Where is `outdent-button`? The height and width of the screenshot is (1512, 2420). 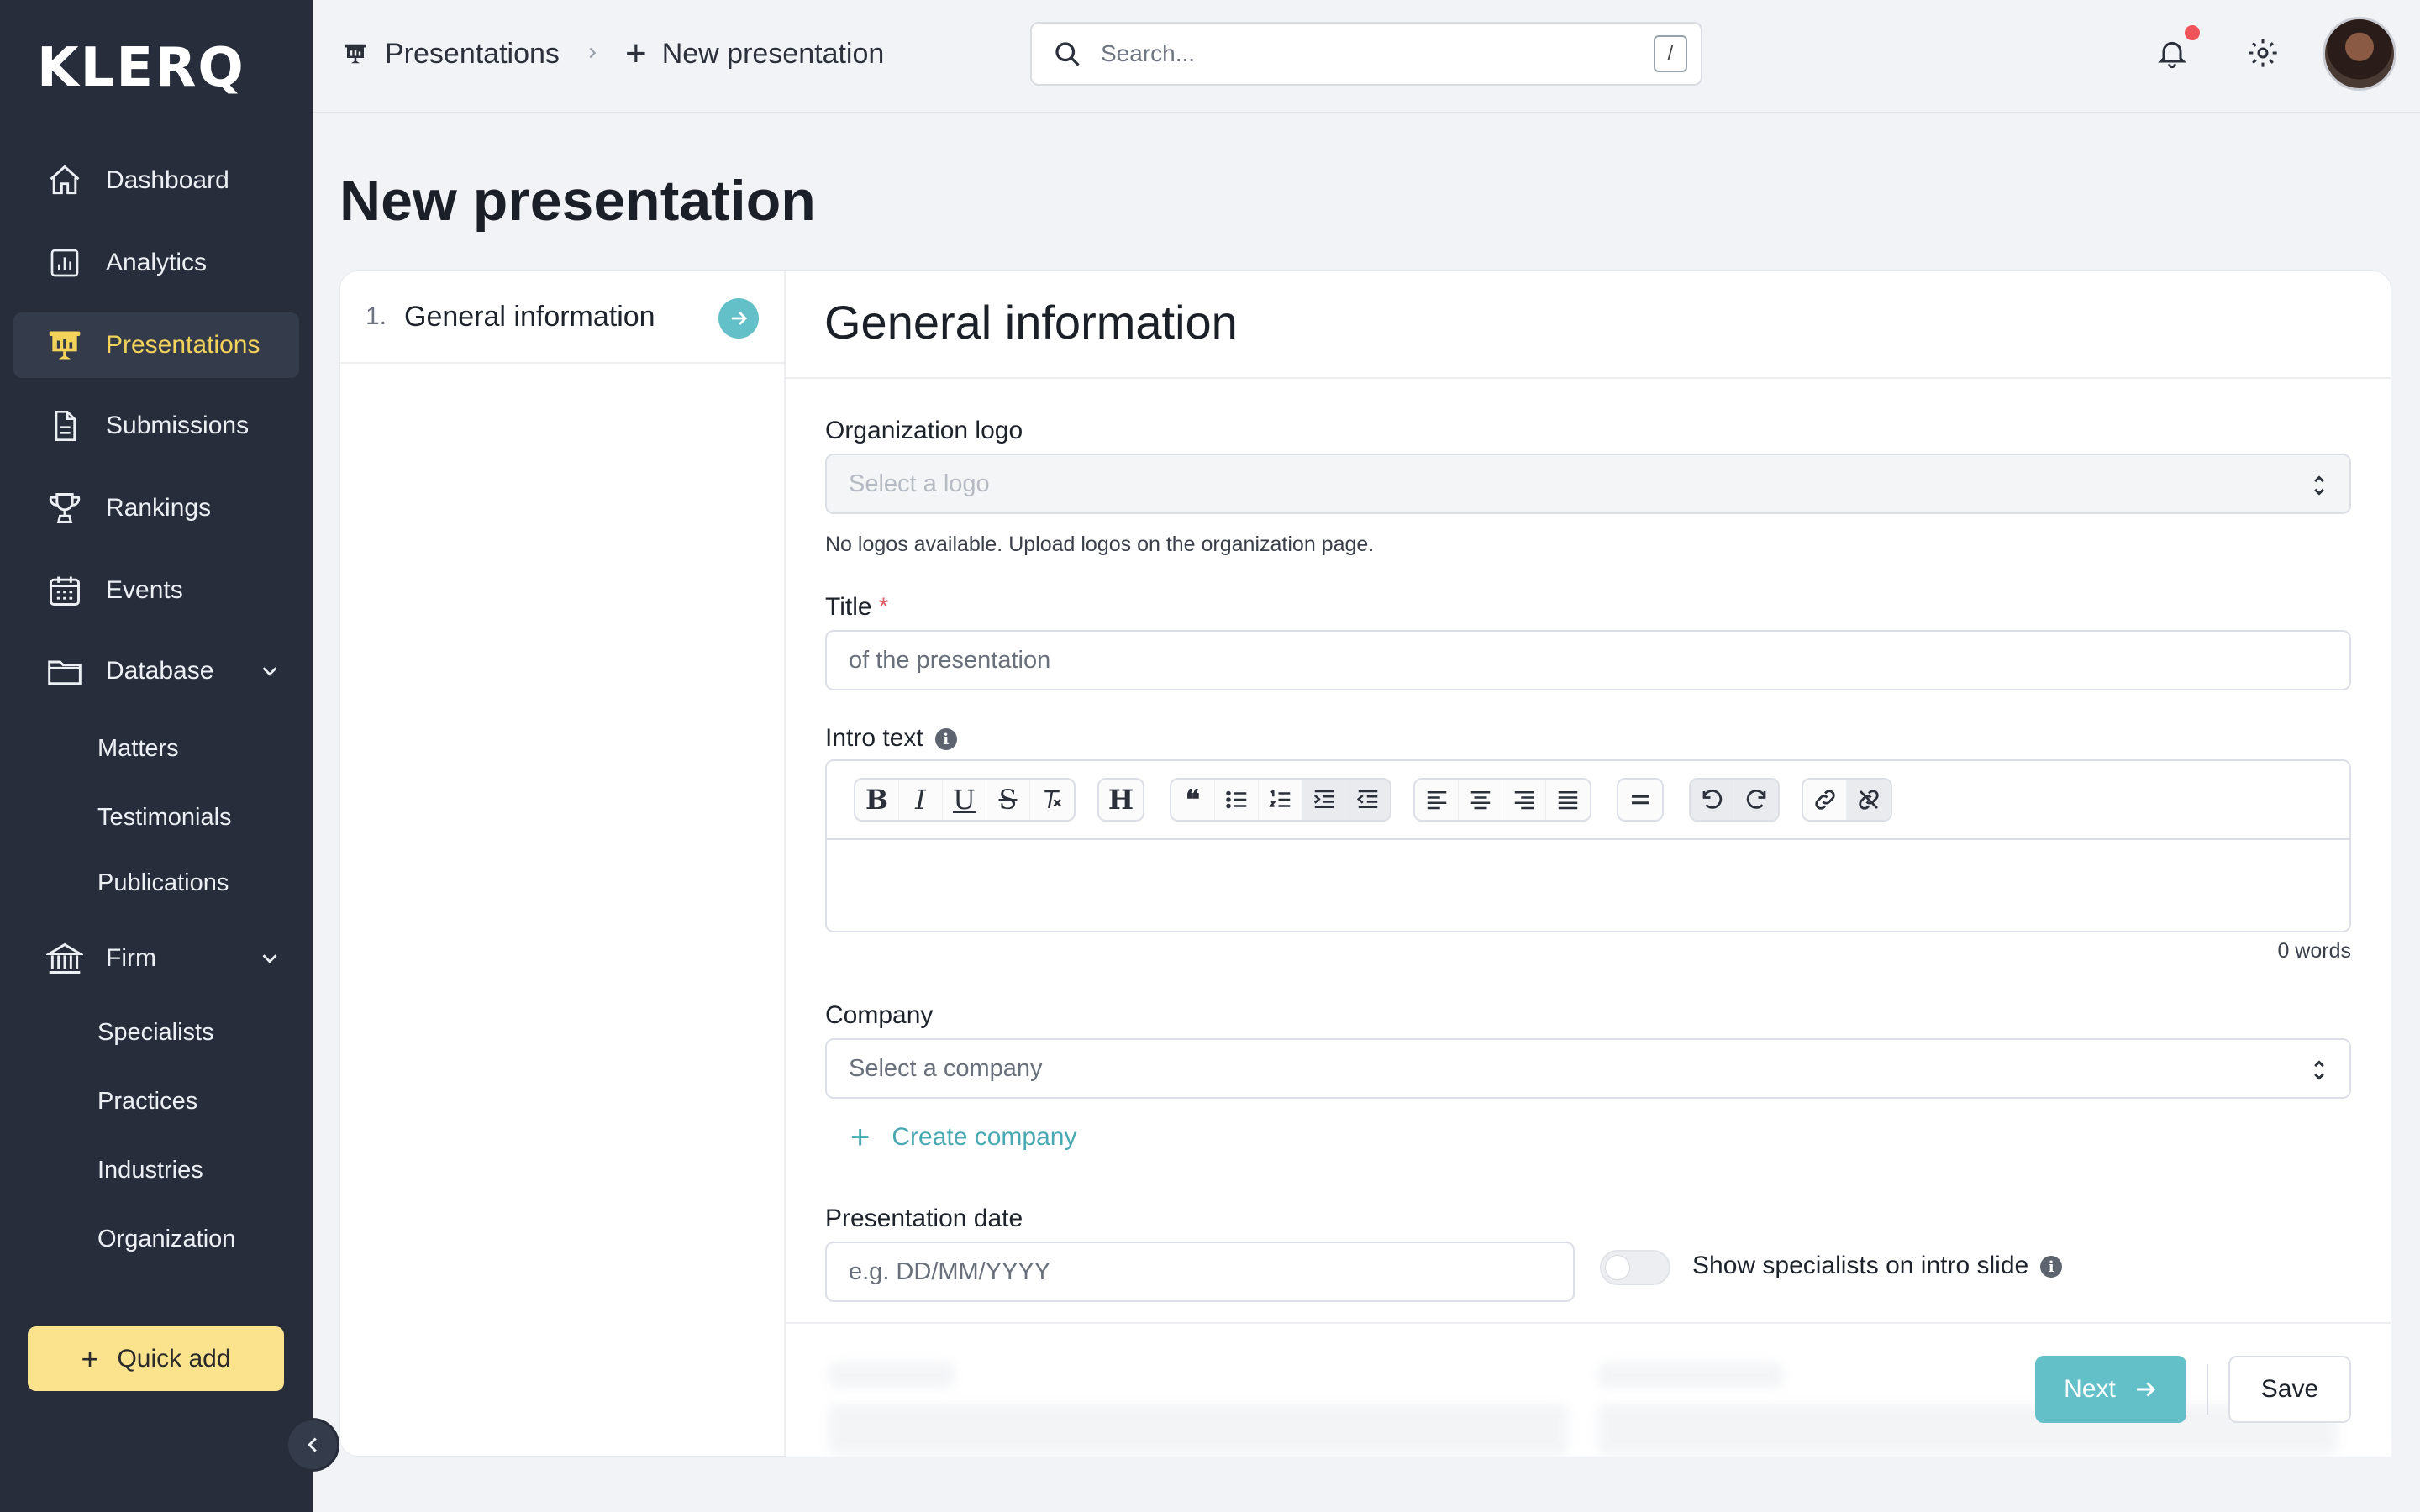 outdent-button is located at coordinates (1368, 800).